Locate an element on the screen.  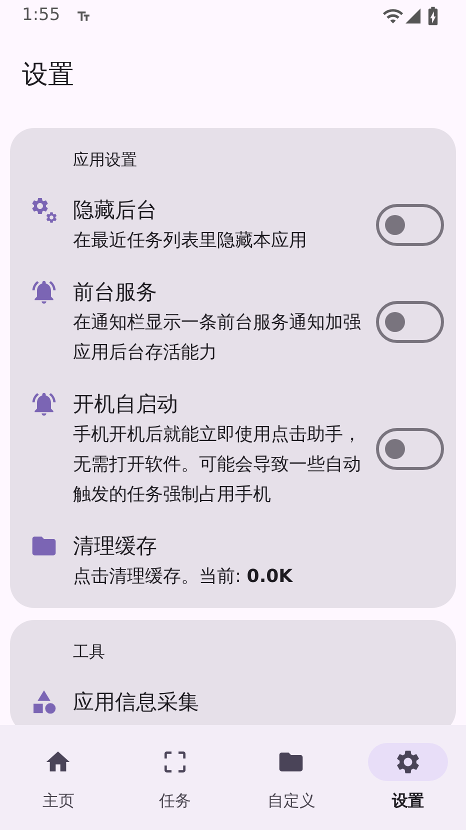
gears-icon is located at coordinates (44, 210).